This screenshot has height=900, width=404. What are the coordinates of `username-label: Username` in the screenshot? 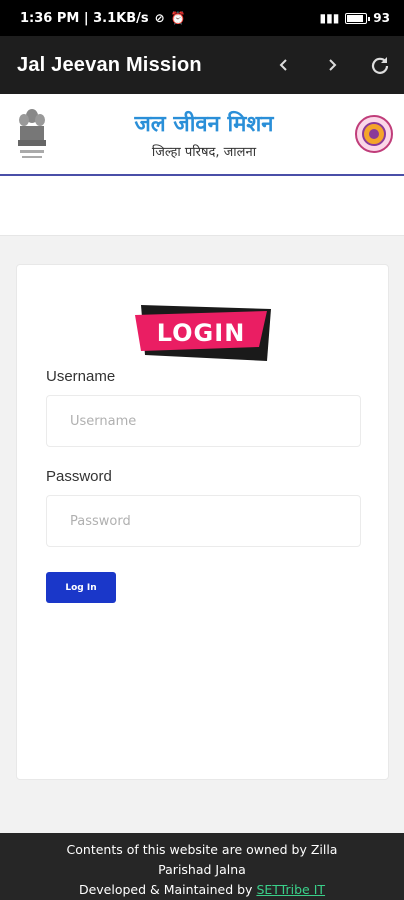 It's located at (81, 376).